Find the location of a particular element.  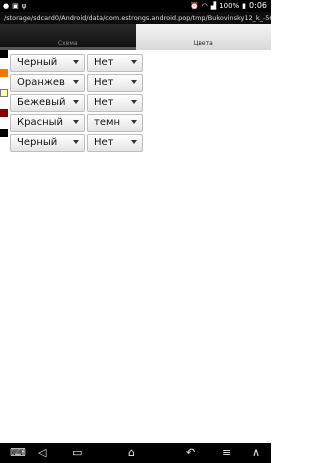

image-icon: ▣ is located at coordinates (15, 6).